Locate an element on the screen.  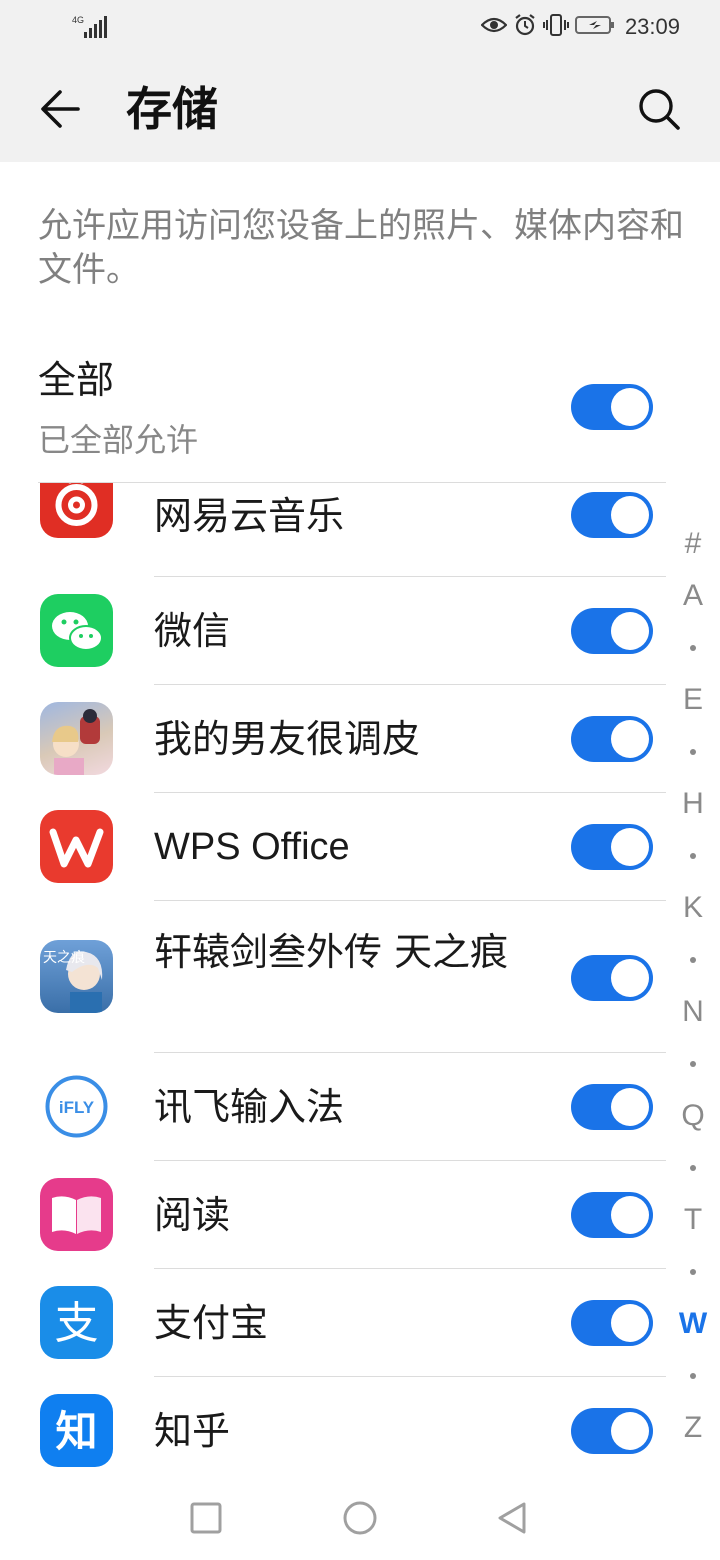
index-letter: Z is located at coordinates (693, 1428).